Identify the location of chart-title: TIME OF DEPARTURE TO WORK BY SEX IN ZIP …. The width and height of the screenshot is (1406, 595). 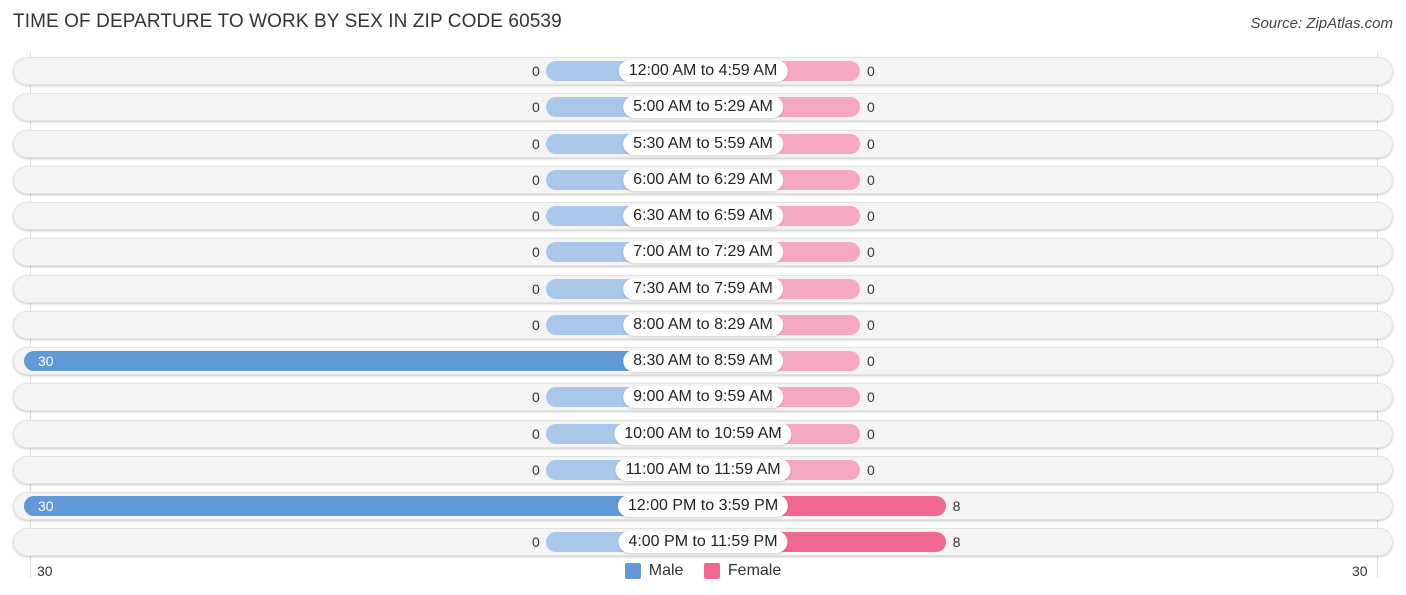
(287, 21).